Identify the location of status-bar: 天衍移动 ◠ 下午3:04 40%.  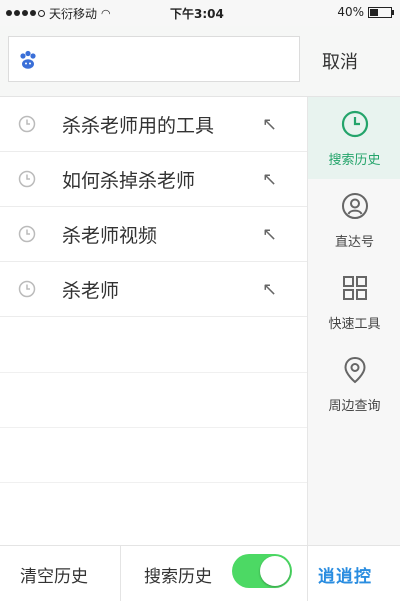
(200, 13).